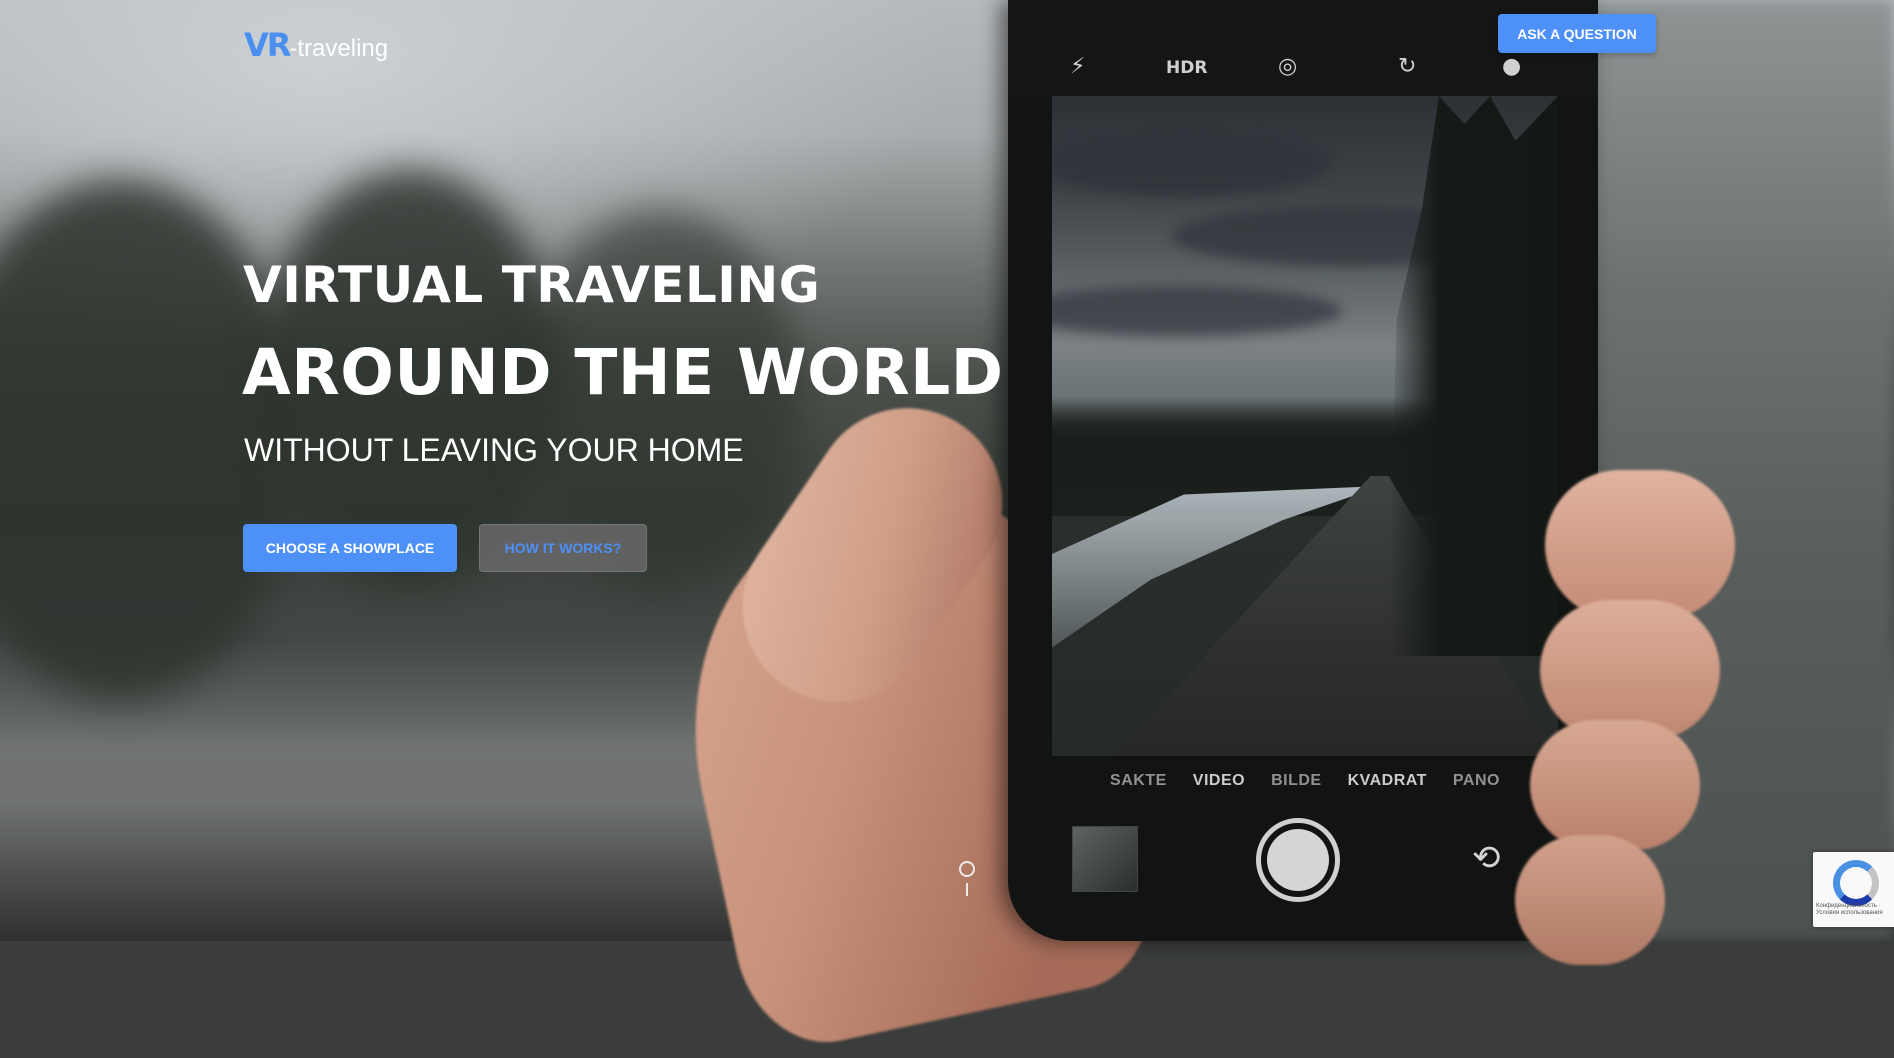 The image size is (1894, 1058). Describe the element at coordinates (1473, 376) in the screenshot. I see `tall-trees` at that location.